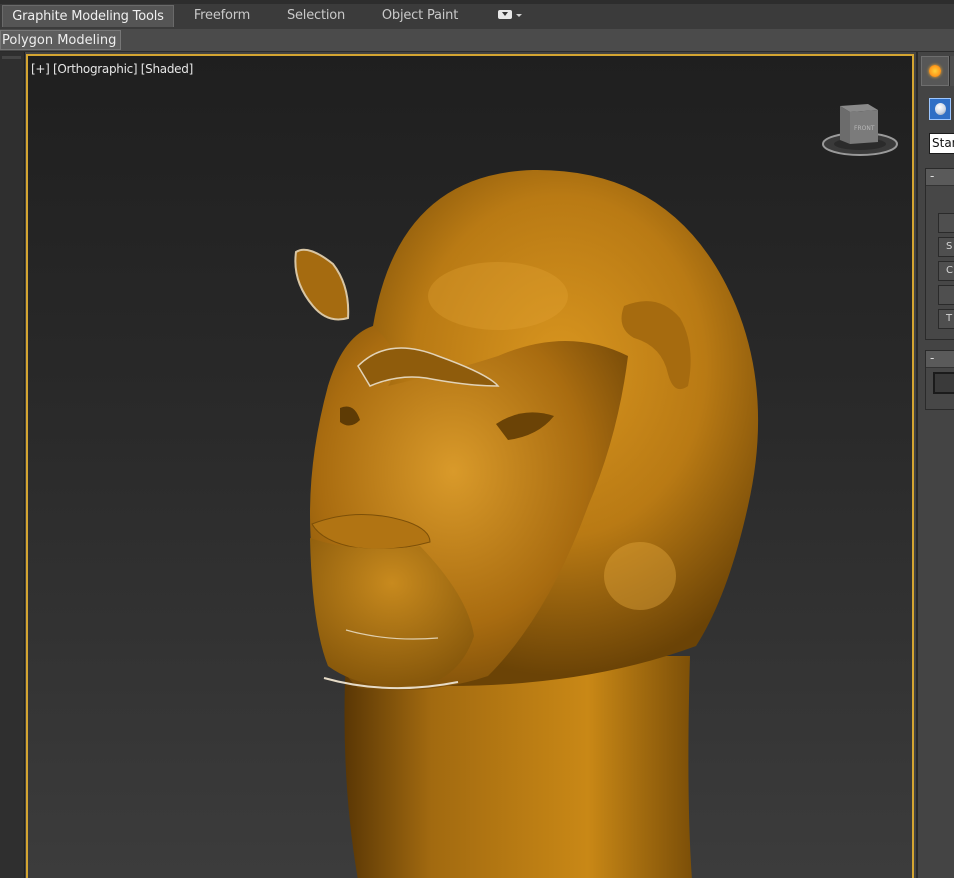  I want to click on primitive-button: S, so click(946, 247).